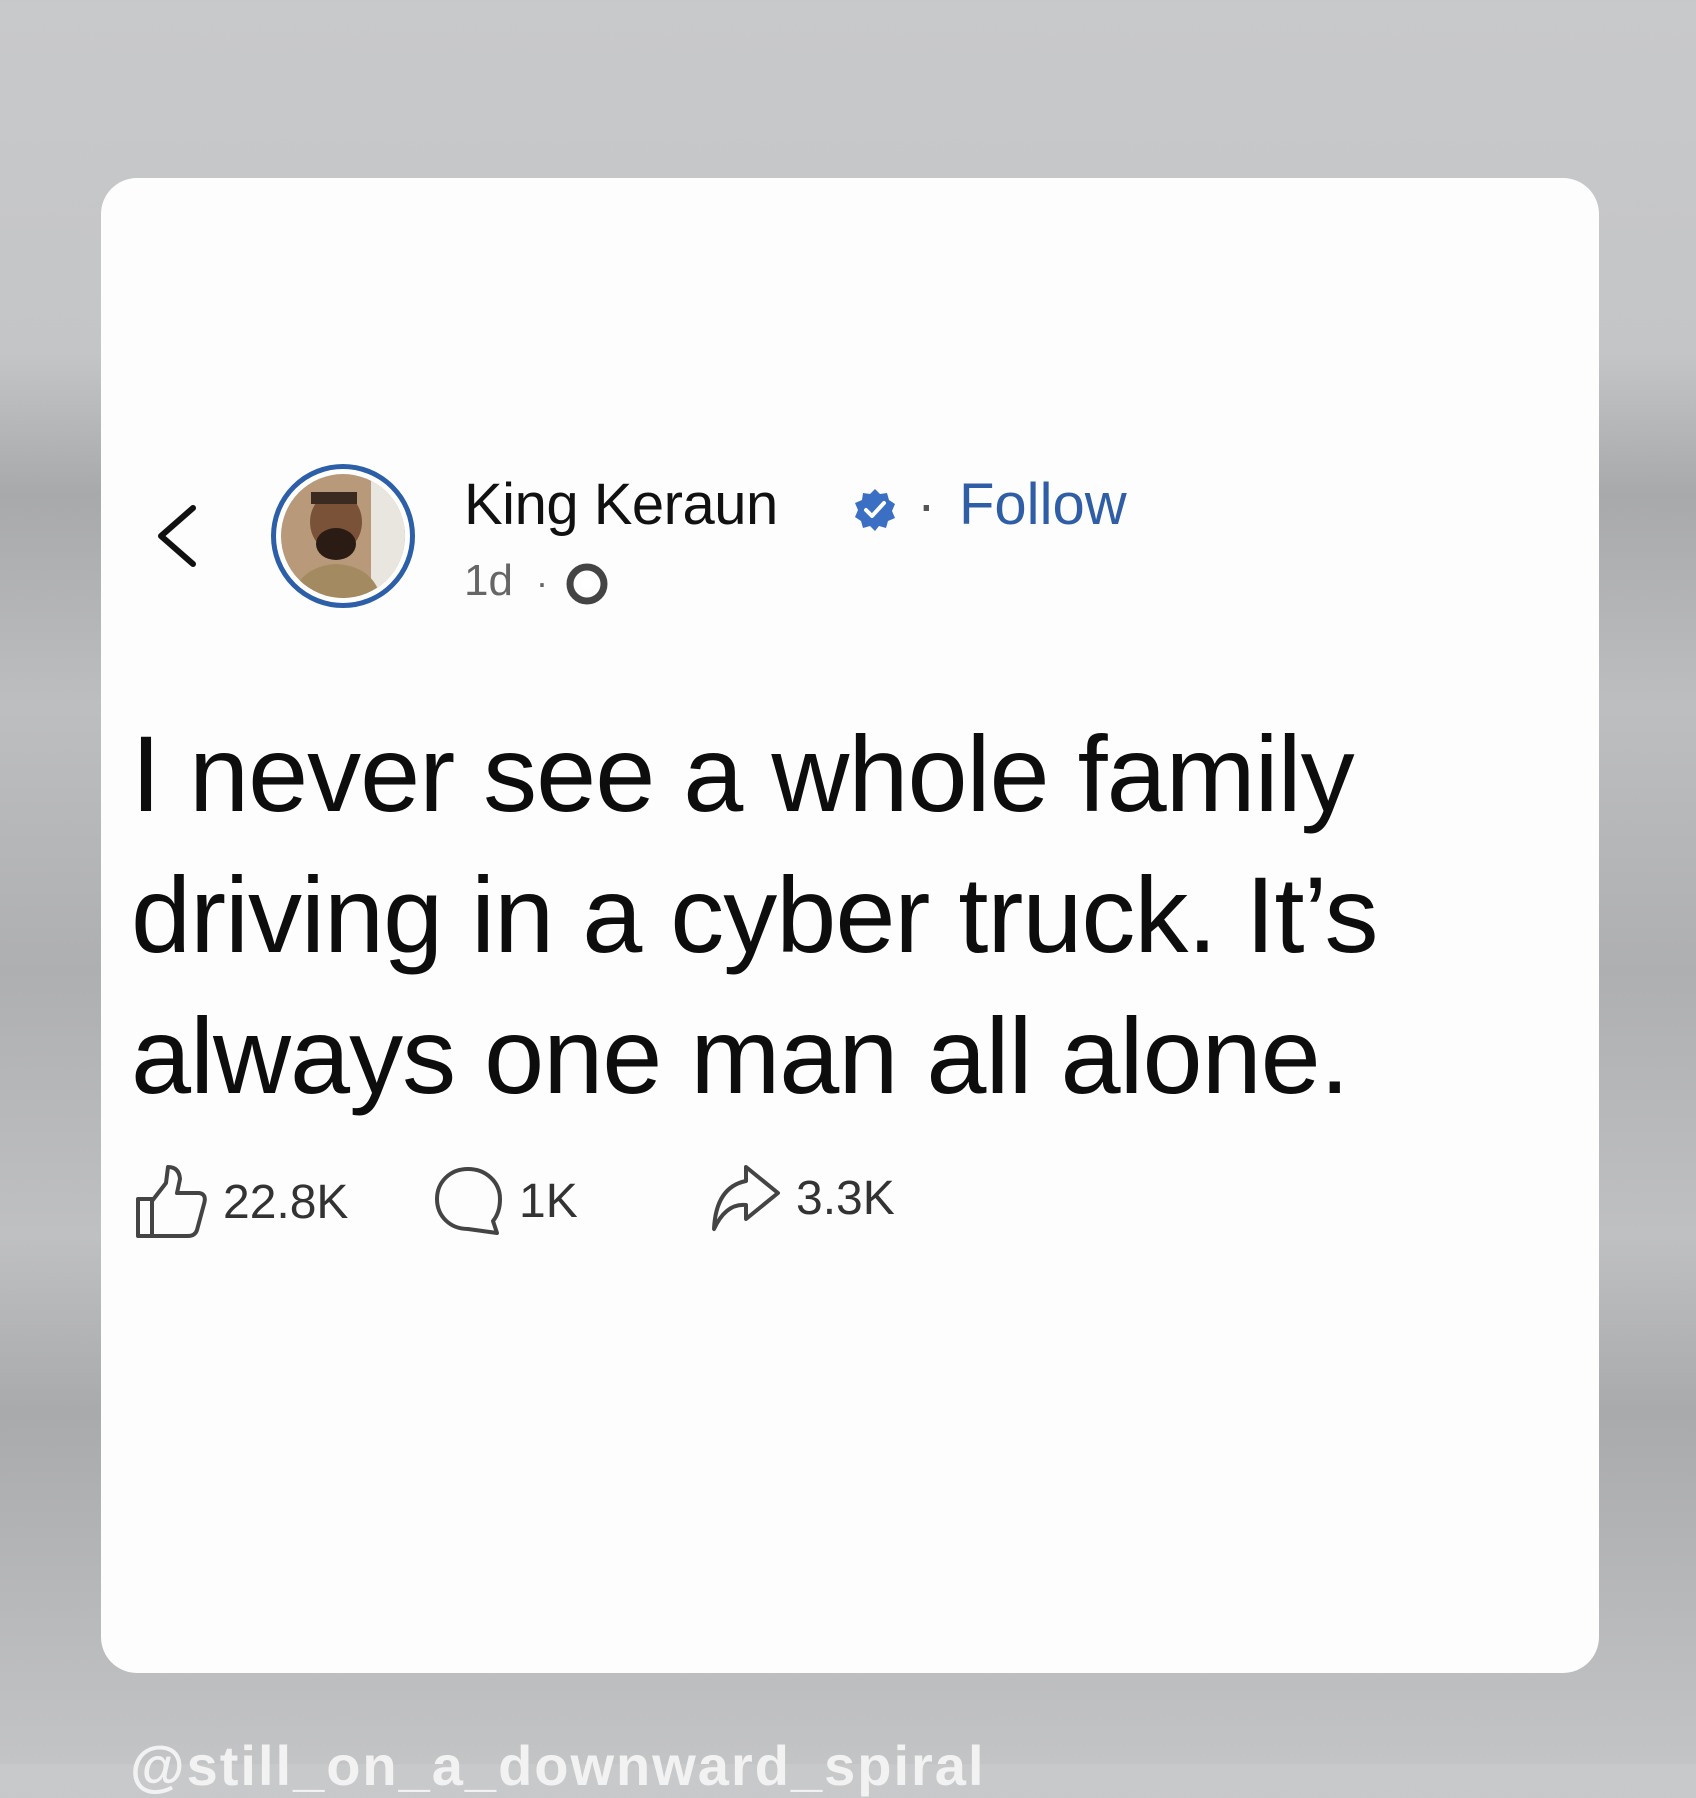  I want to click on share-count: 3.3K, so click(845, 1198).